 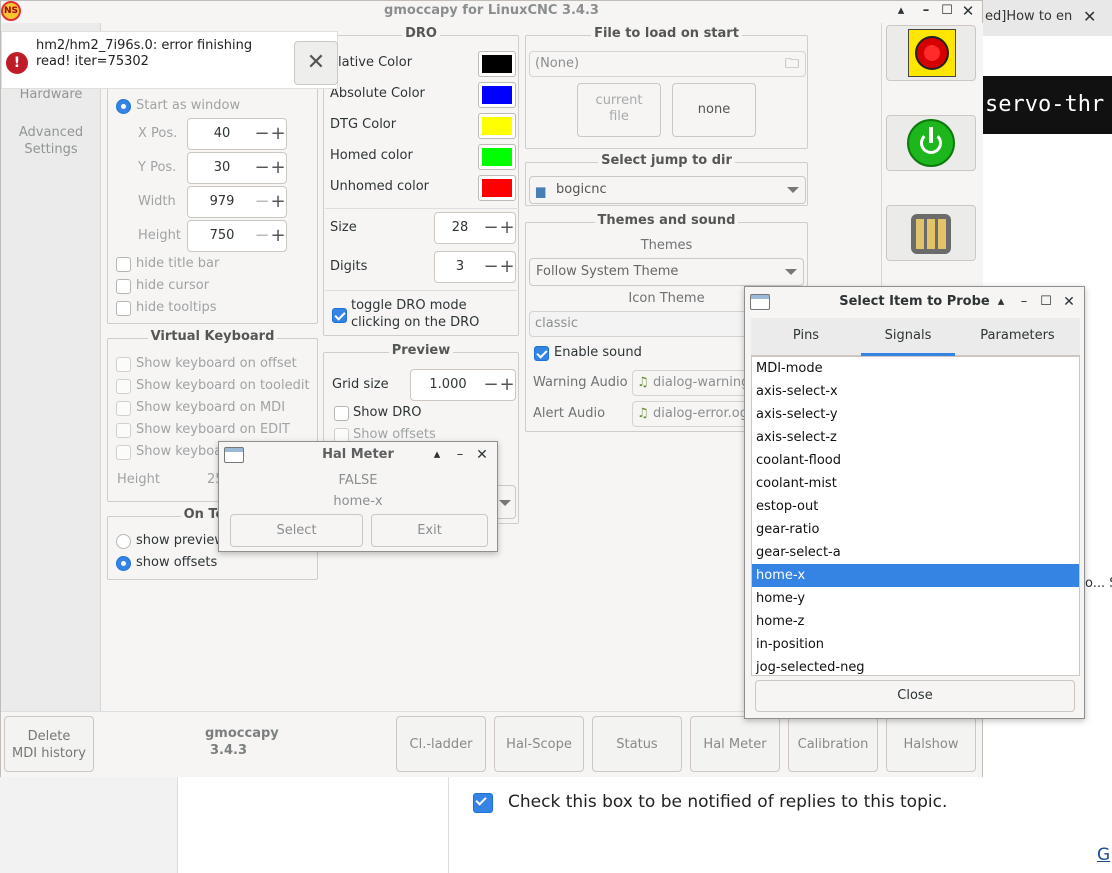 What do you see at coordinates (497, 157) in the screenshot?
I see `homed-color-button` at bounding box center [497, 157].